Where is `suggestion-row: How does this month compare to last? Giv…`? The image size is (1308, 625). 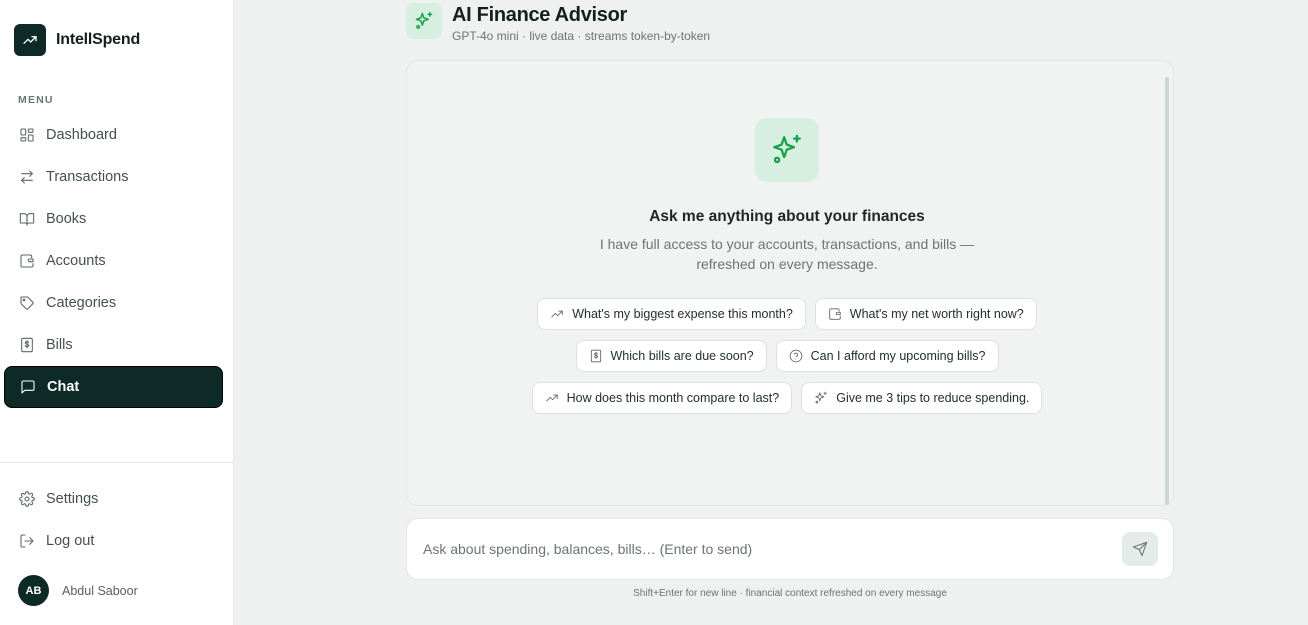
suggestion-row: How does this month compare to last? Giv… is located at coordinates (787, 398).